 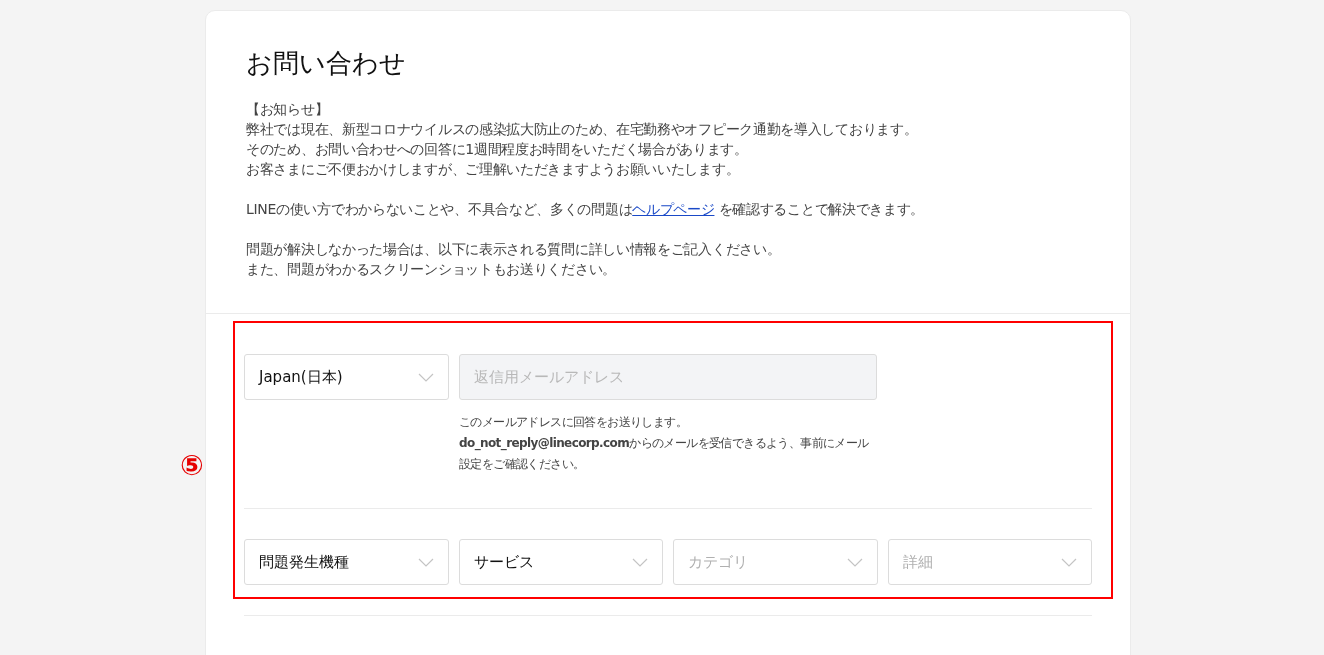 What do you see at coordinates (497, 149) in the screenshot?
I see `notice-text: そのため、お問い合わせへの回答に1週間程度お時間をいただく場合があります。` at bounding box center [497, 149].